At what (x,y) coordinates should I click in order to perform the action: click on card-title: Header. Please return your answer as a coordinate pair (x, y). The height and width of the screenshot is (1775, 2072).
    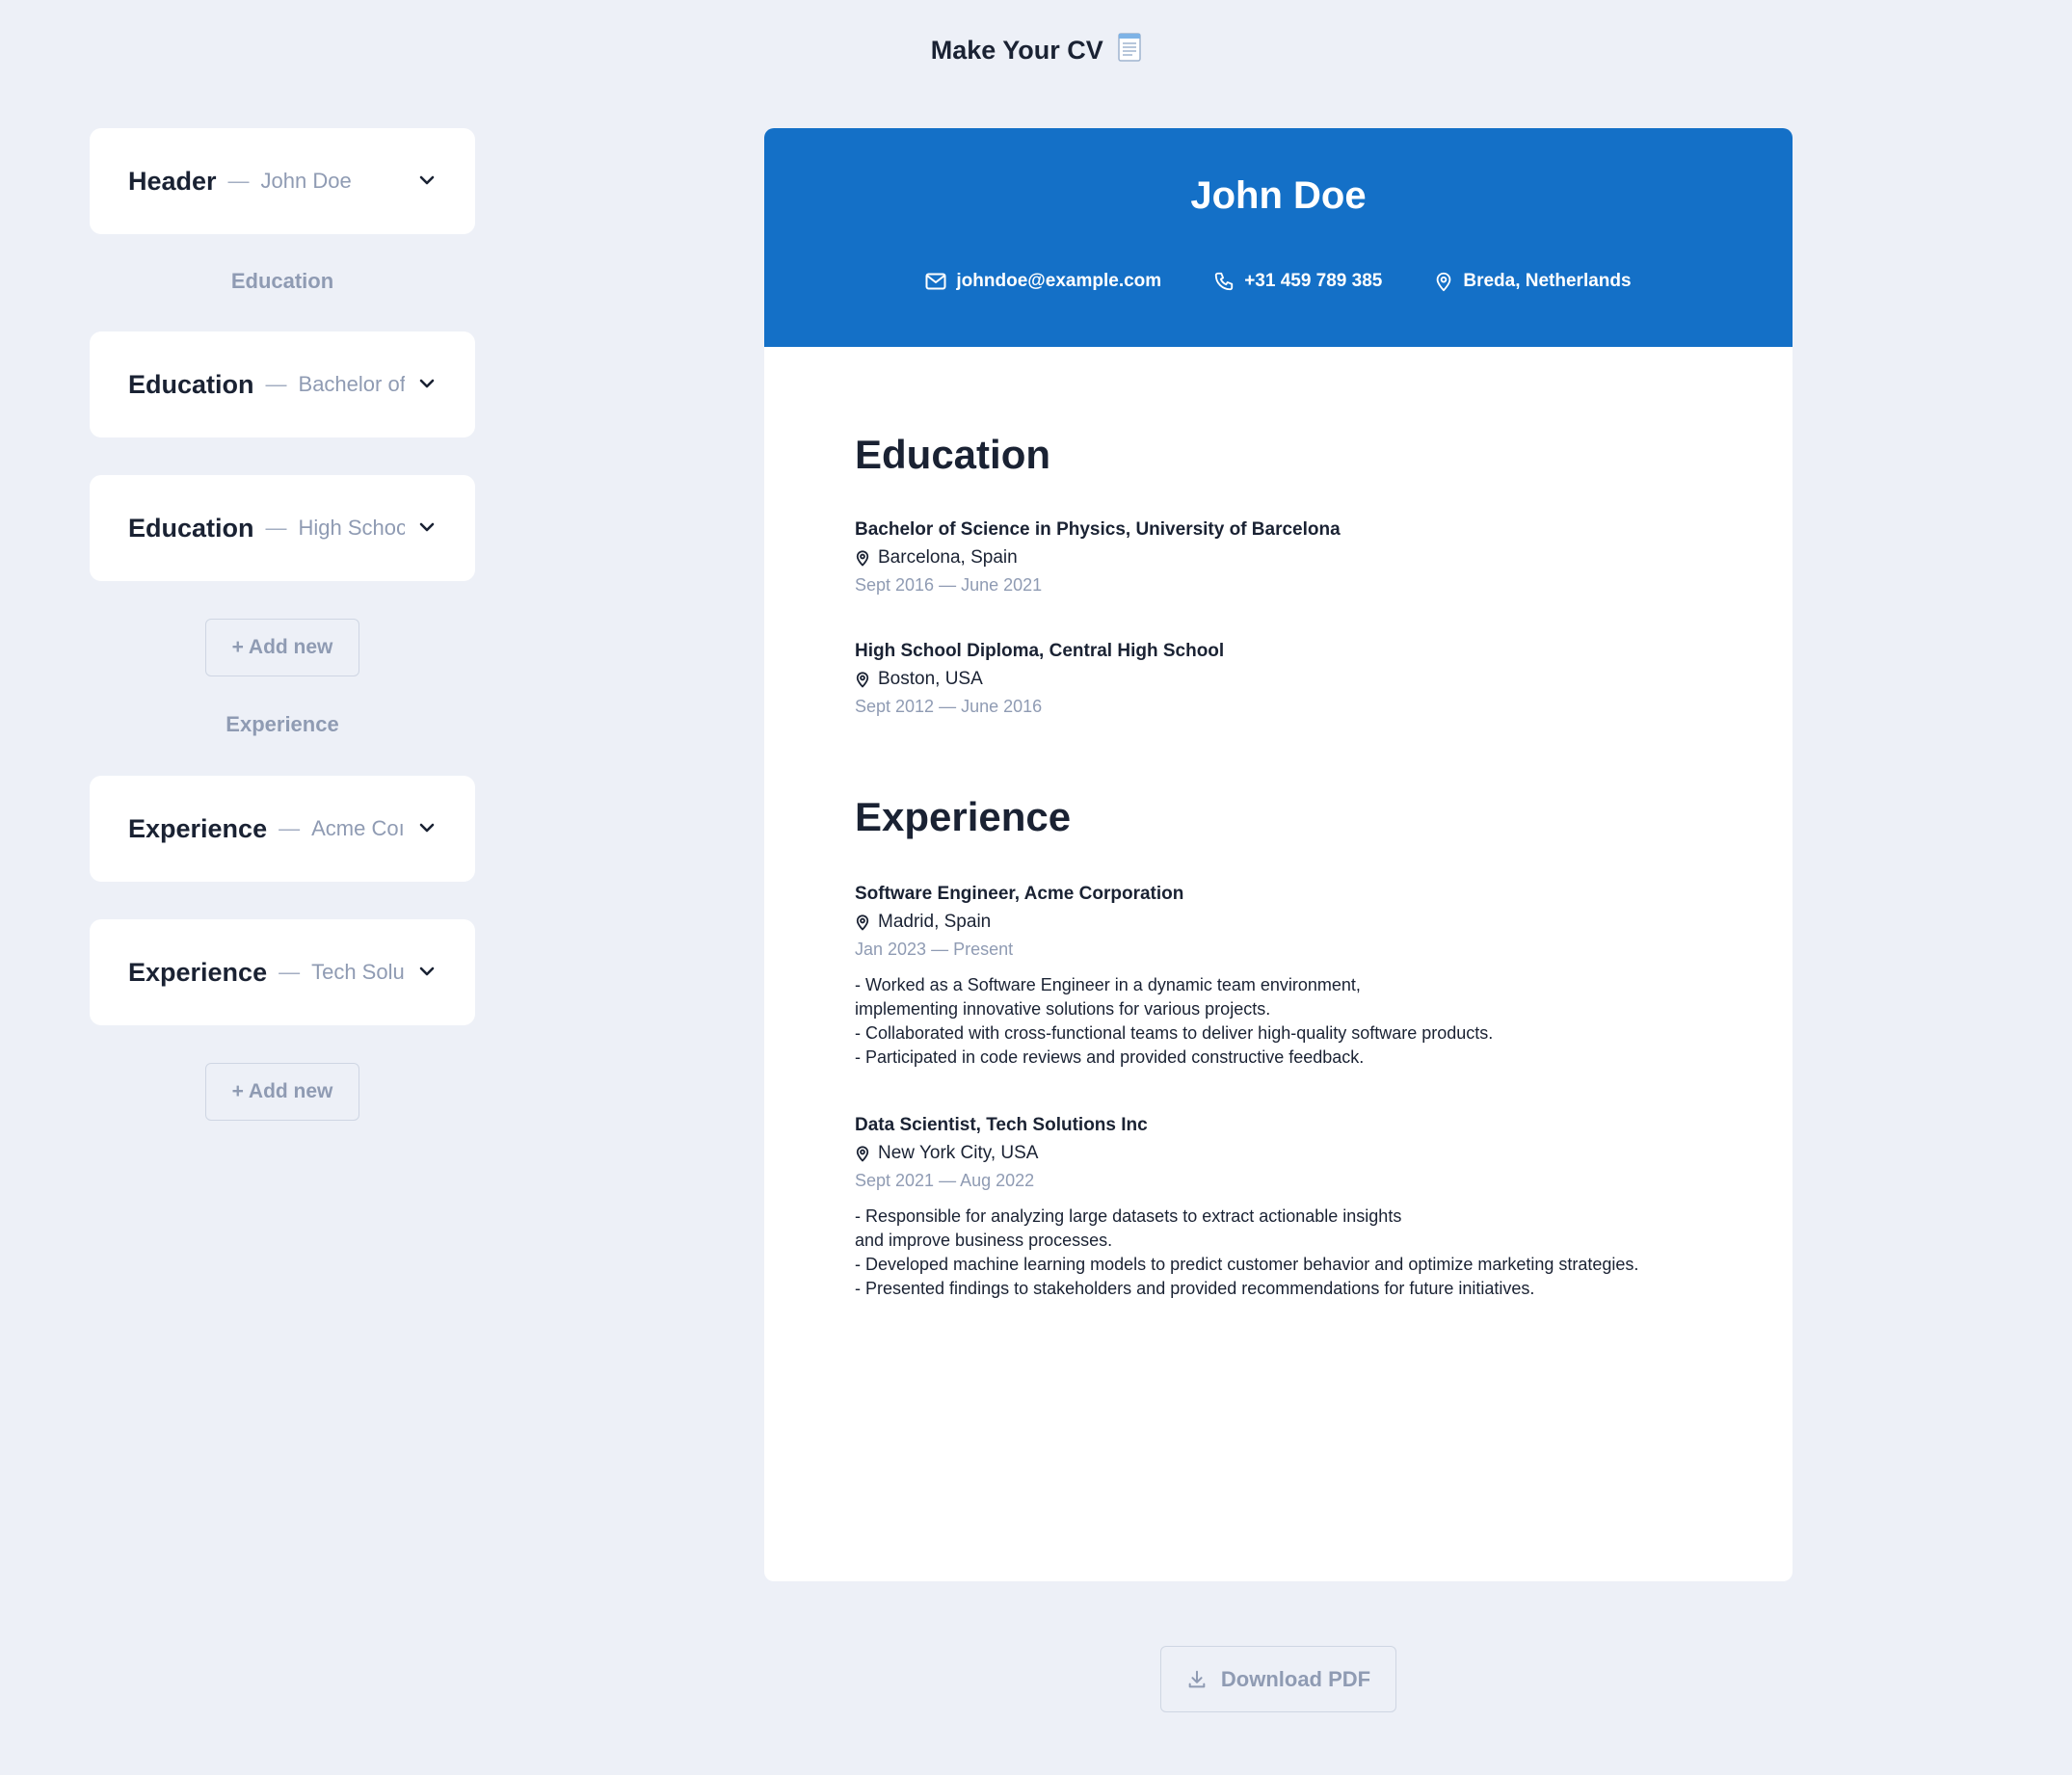
    Looking at the image, I should click on (172, 181).